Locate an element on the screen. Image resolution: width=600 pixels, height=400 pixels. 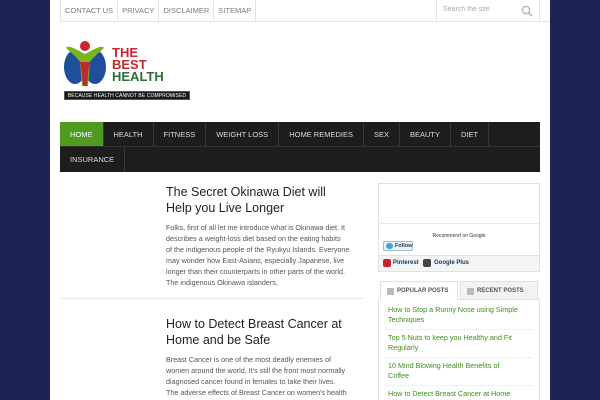
logo-tagline: BECAUSE HEALTH CANNOT BE COMPROMISED is located at coordinates (127, 95).